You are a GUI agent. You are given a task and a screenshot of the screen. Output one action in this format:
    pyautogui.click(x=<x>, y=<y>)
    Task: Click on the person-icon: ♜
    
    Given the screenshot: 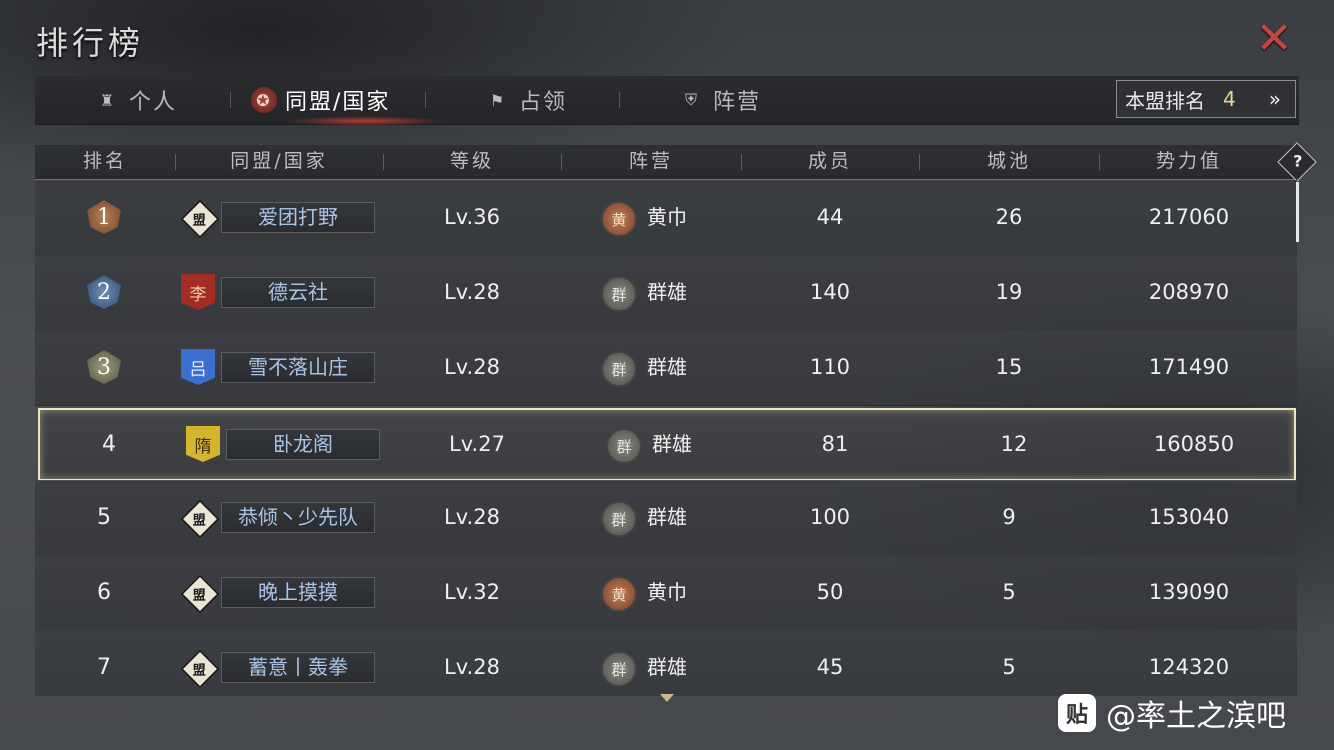 What is the action you would take?
    pyautogui.click(x=108, y=100)
    